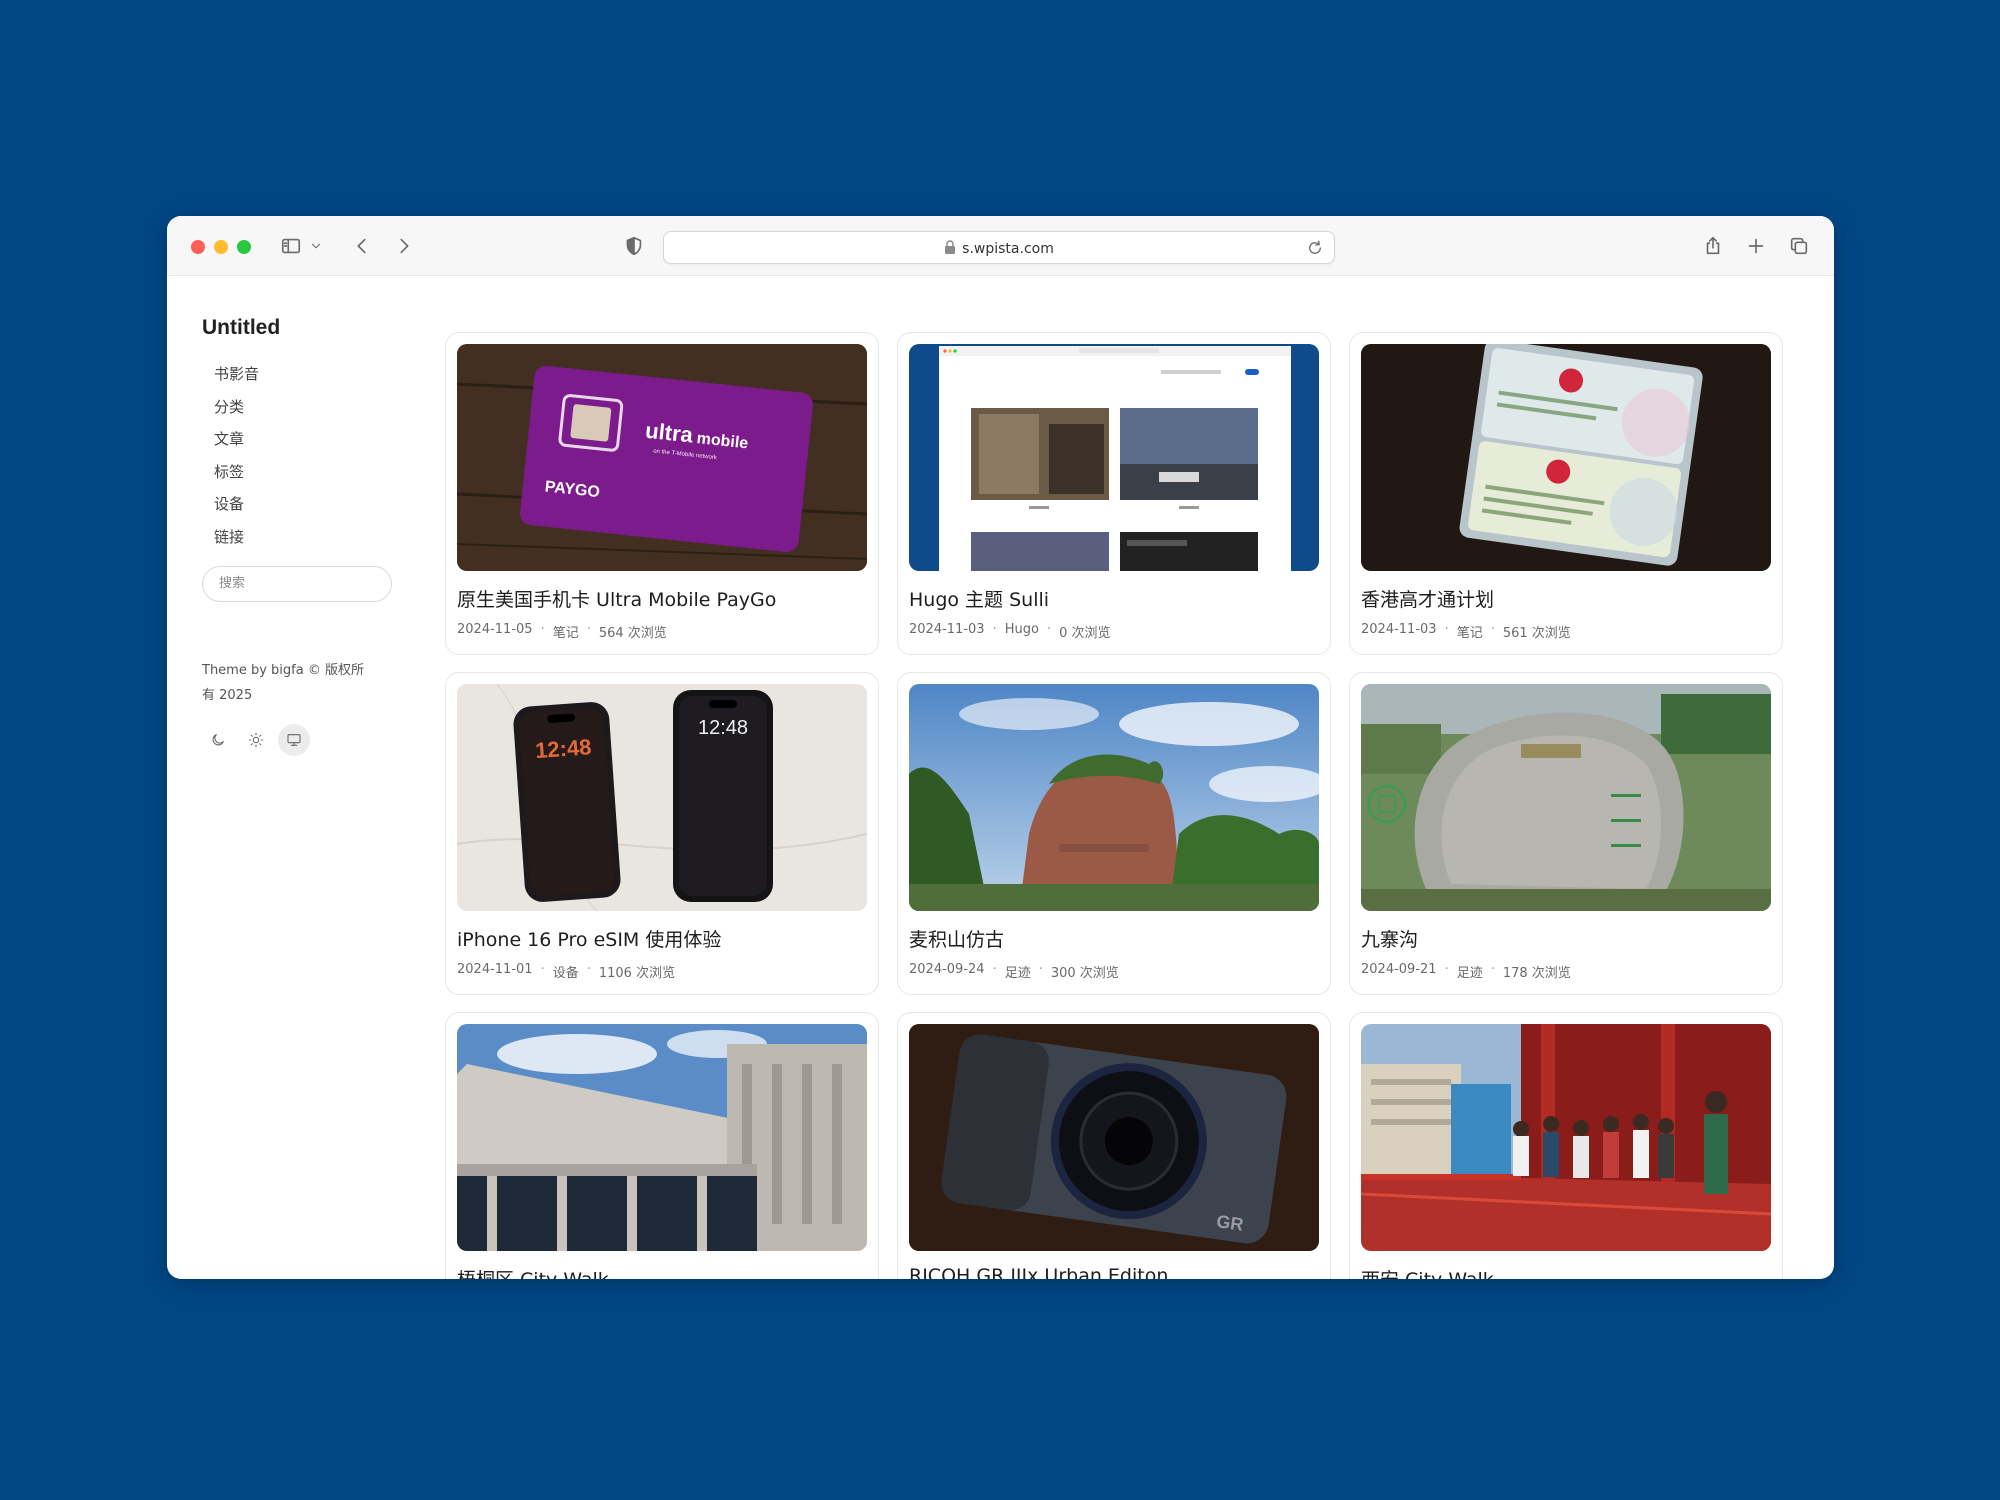 The width and height of the screenshot is (2000, 1500). Describe the element at coordinates (218, 740) in the screenshot. I see `moon-icon` at that location.